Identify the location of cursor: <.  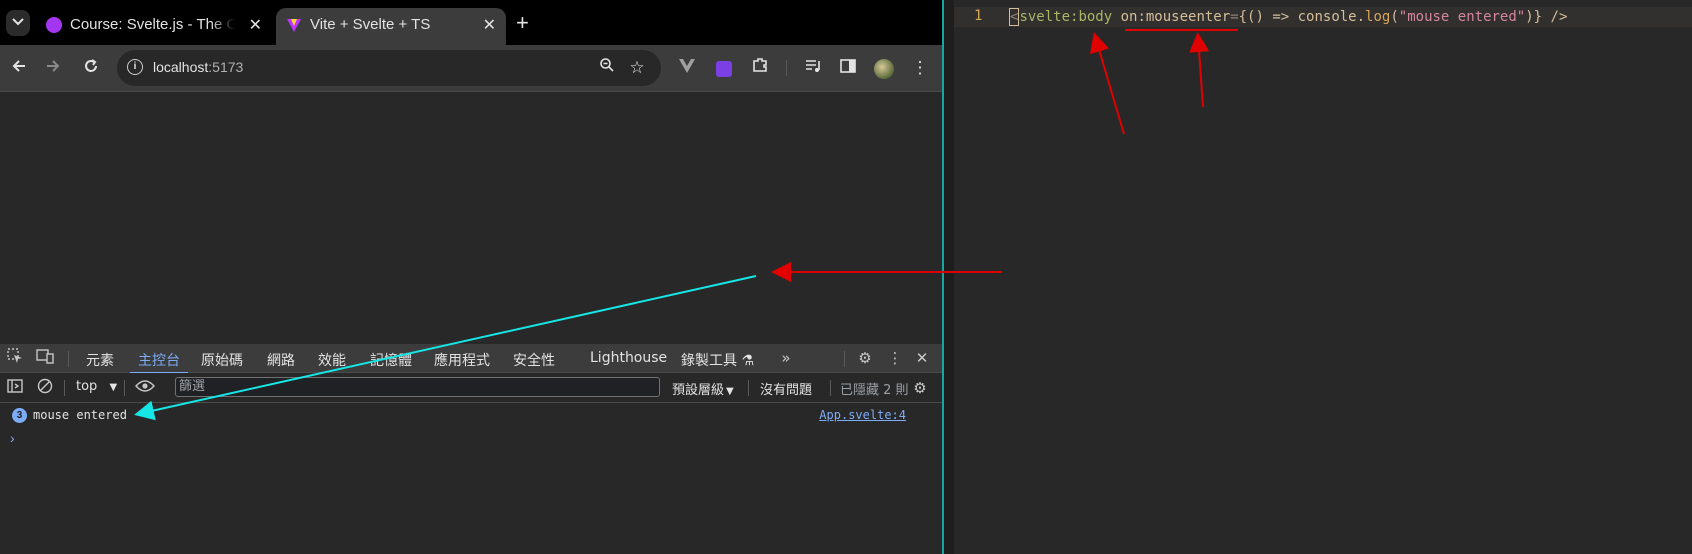
(1014, 17).